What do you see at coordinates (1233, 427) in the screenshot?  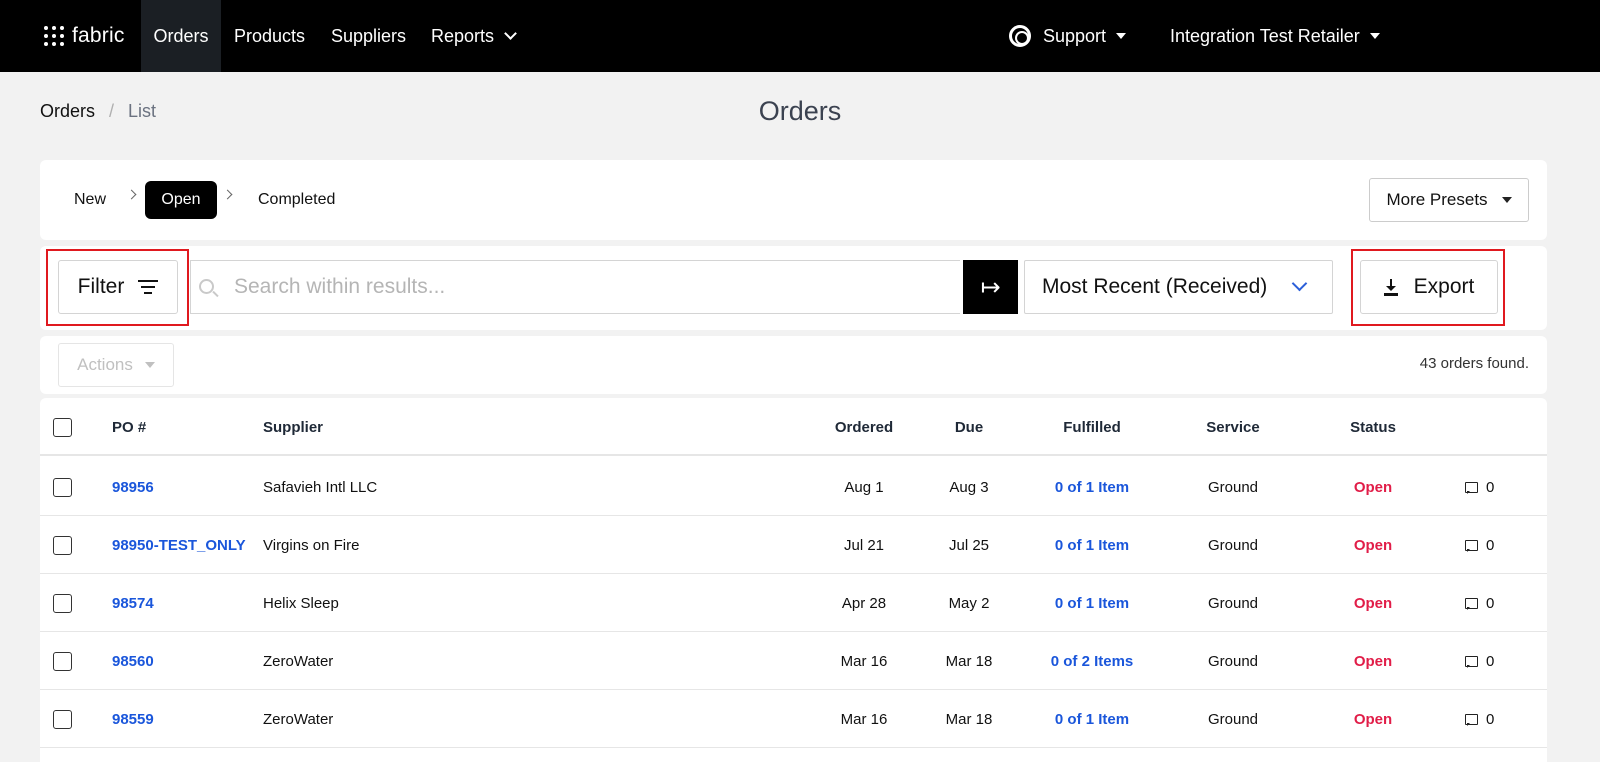 I see `column-service: Service` at bounding box center [1233, 427].